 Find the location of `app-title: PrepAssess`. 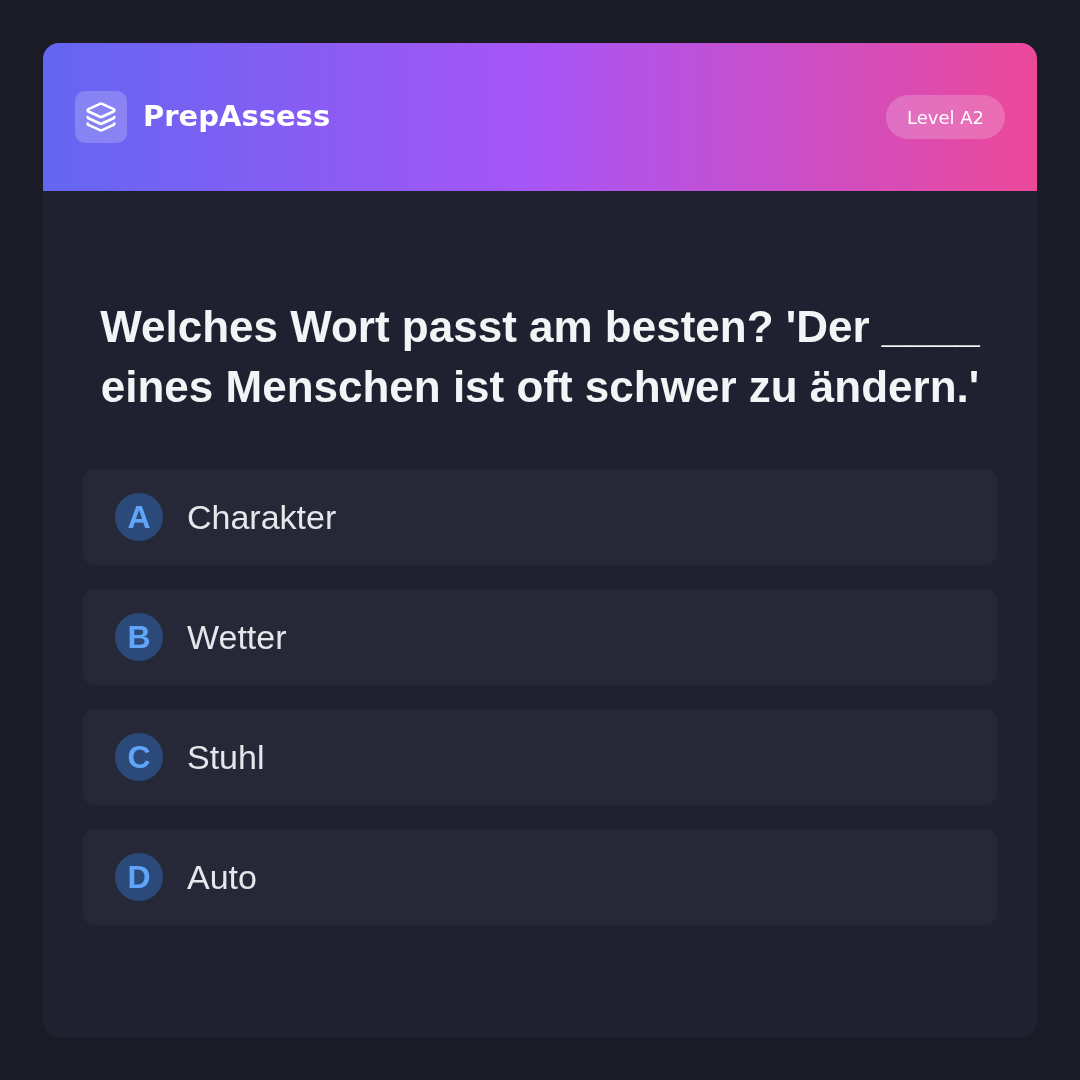

app-title: PrepAssess is located at coordinates (237, 117).